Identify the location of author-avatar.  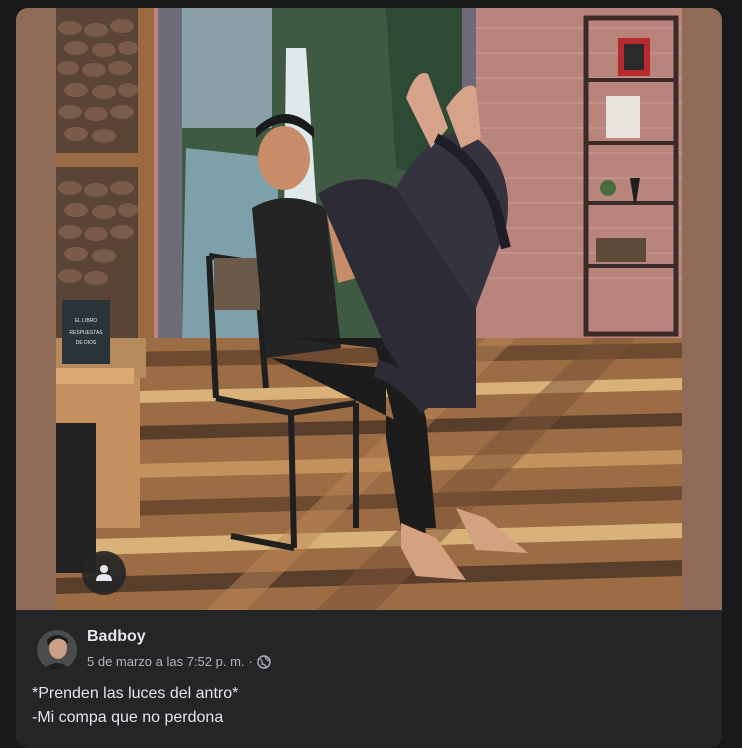
(57, 650).